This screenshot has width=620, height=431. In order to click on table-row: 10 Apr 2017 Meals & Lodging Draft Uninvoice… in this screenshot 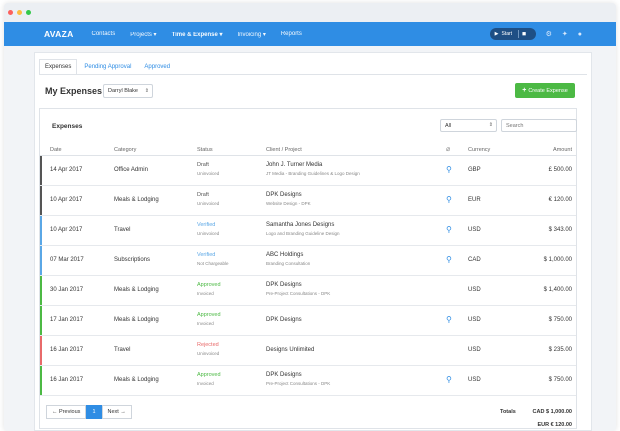, I will do `click(308, 201)`.